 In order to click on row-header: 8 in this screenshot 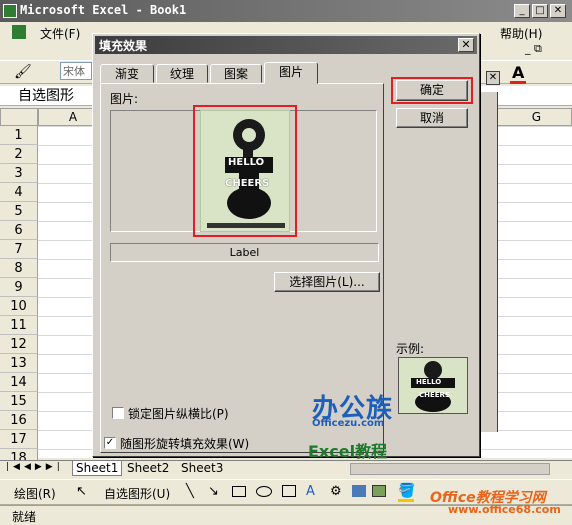, I will do `click(19, 268)`.